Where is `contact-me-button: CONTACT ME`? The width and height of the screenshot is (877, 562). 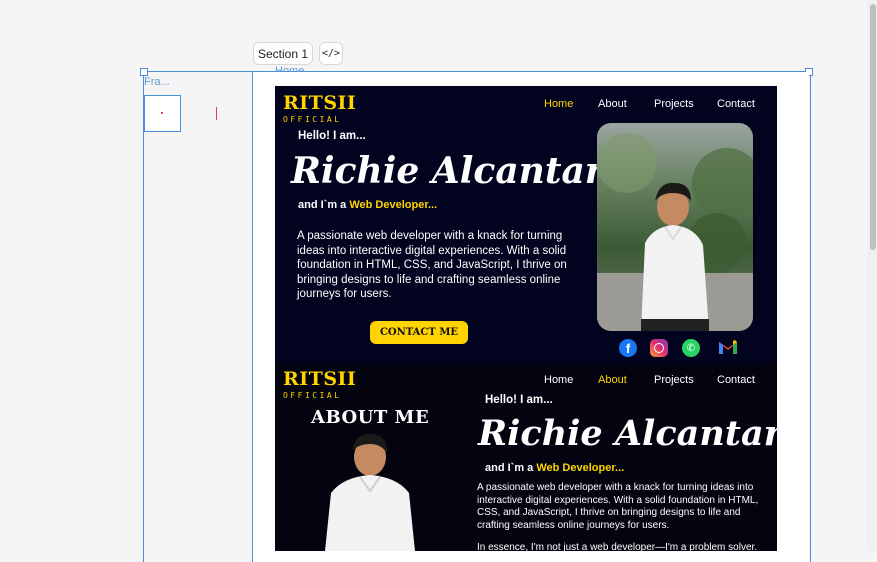
contact-me-button: CONTACT ME is located at coordinates (419, 332).